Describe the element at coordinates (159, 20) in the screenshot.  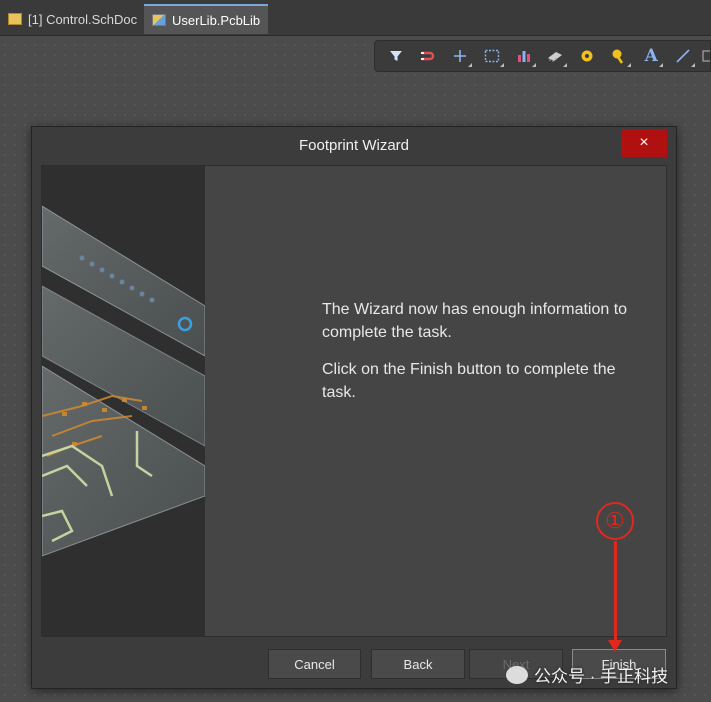
I see `pcb-lib-icon` at that location.